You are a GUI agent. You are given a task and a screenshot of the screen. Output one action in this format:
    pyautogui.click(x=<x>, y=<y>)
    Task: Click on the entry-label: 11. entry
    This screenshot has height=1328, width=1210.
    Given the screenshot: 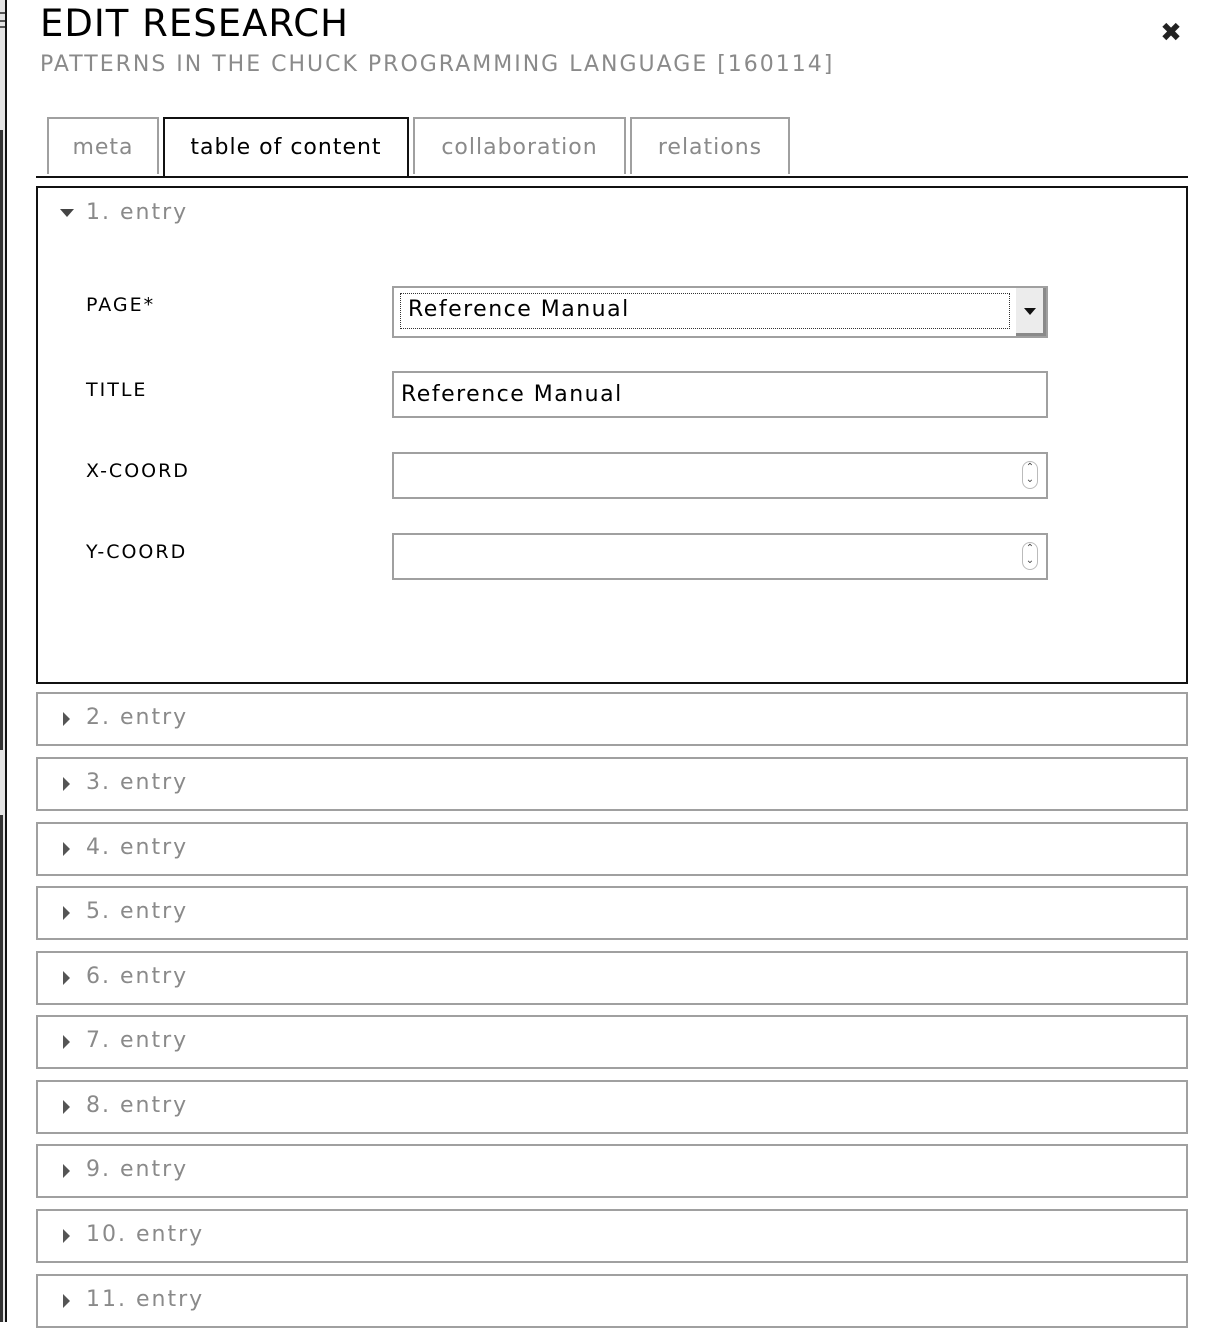 What is the action you would take?
    pyautogui.click(x=145, y=1299)
    